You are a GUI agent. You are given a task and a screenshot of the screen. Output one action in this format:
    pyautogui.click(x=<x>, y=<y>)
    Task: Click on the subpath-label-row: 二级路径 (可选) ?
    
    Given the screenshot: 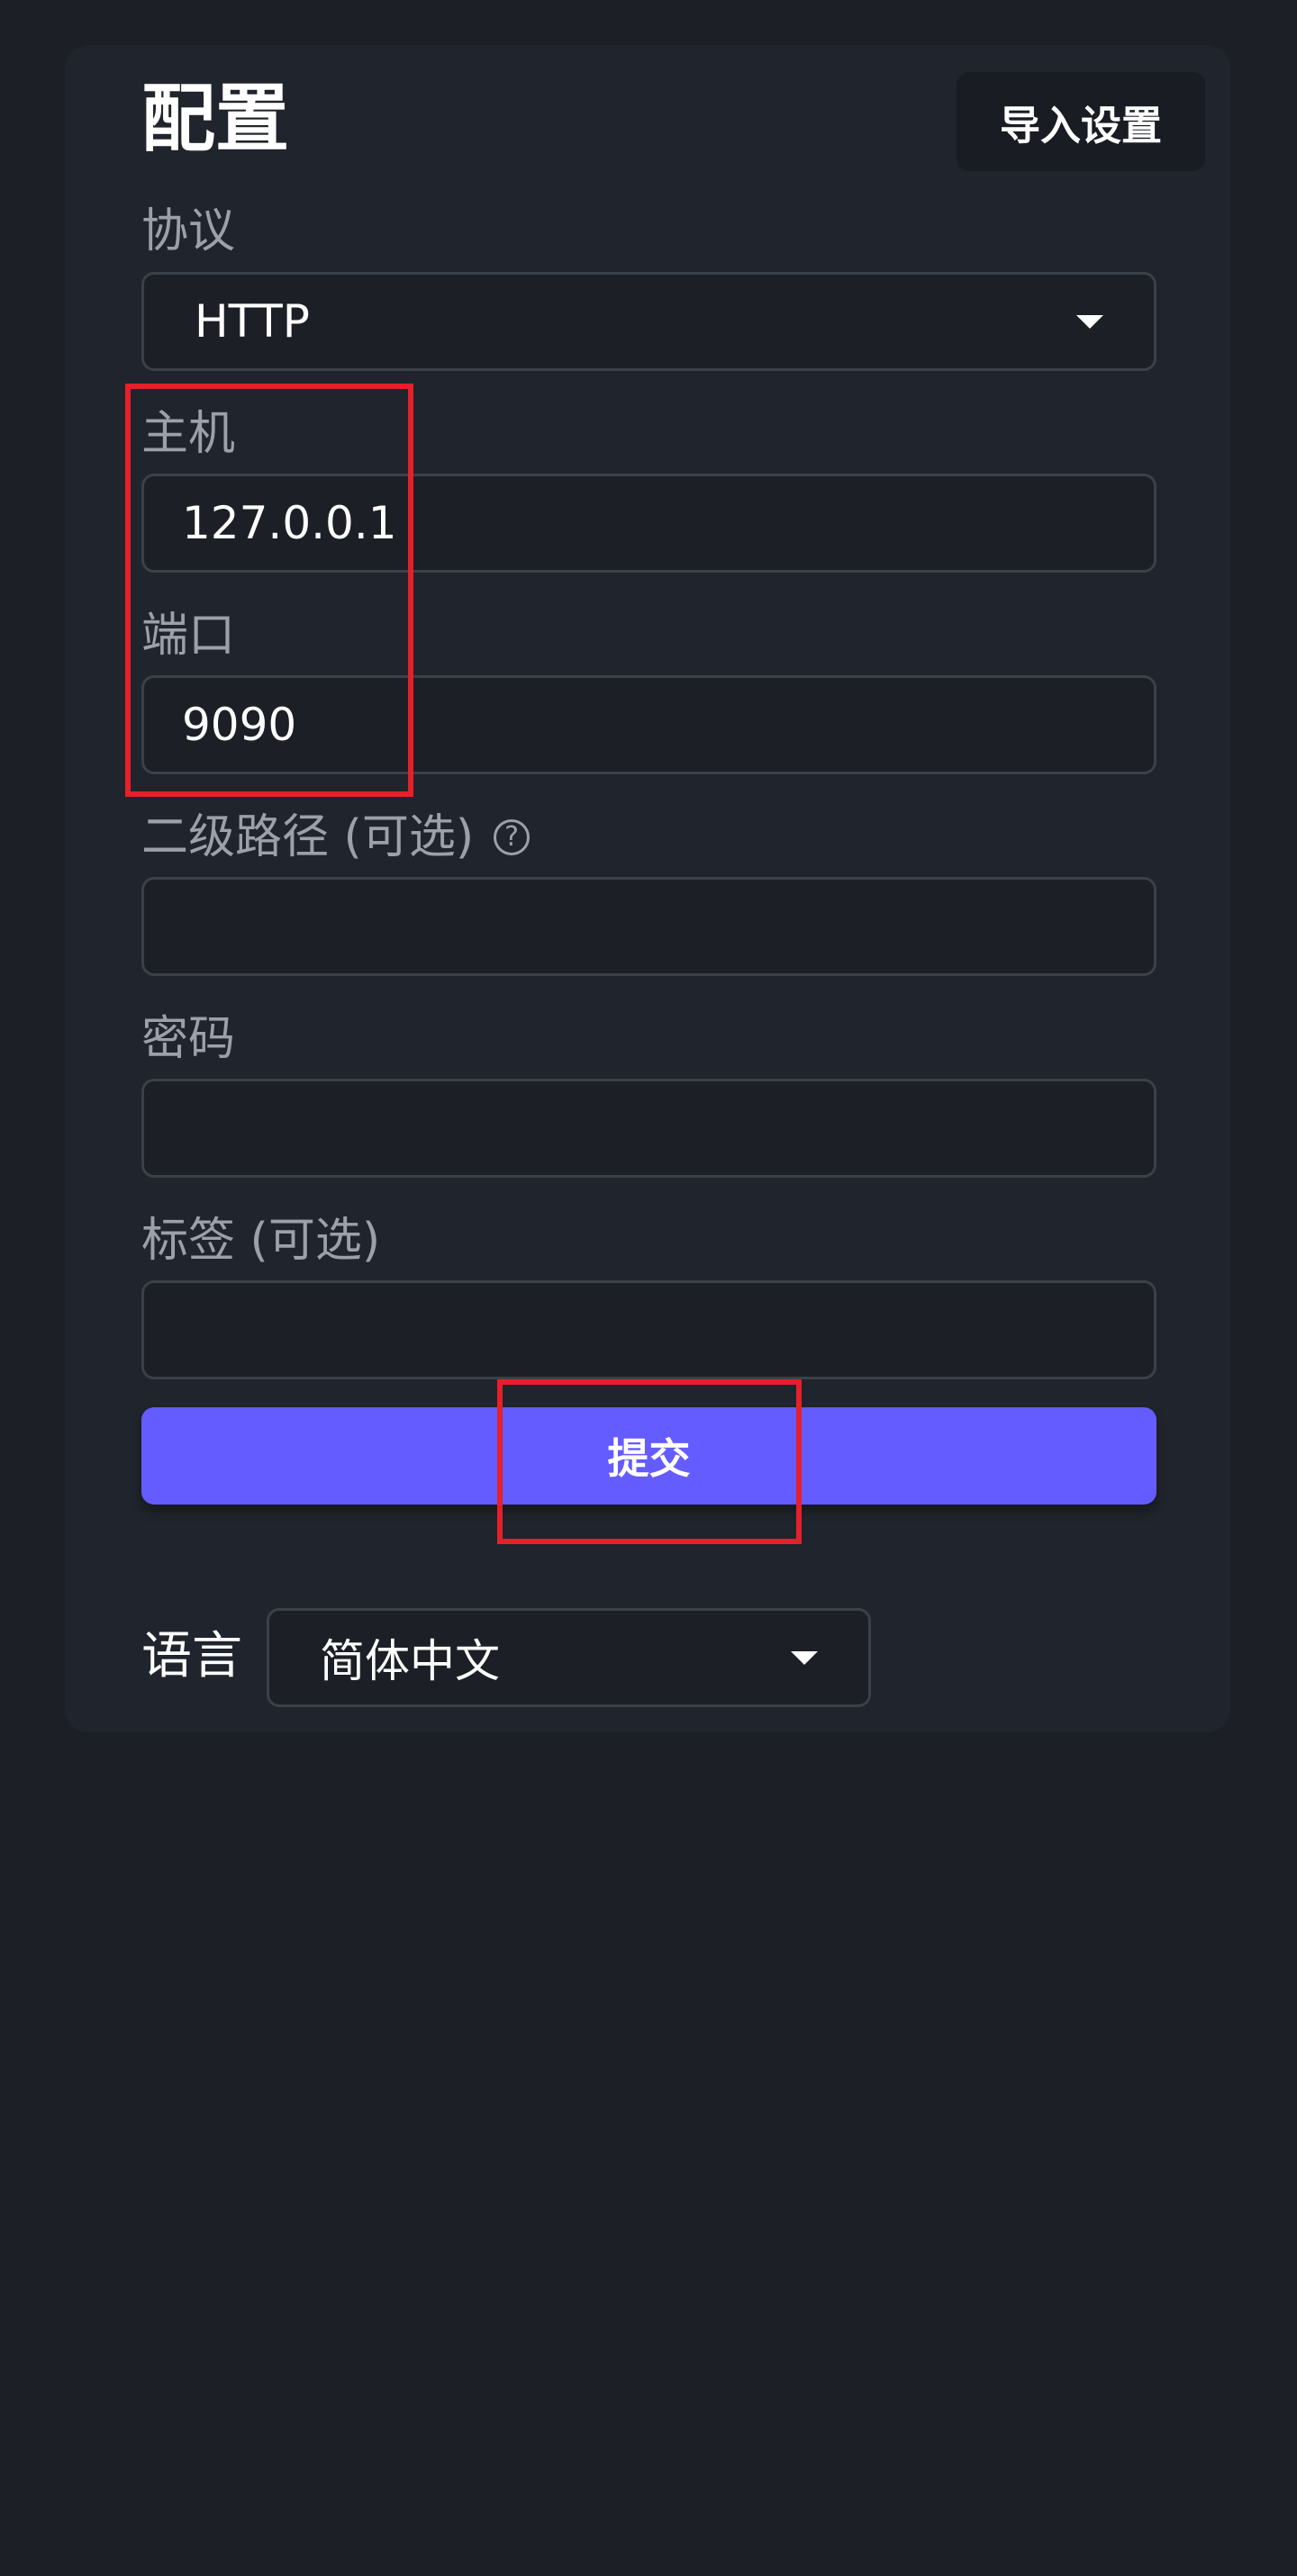 What is the action you would take?
    pyautogui.click(x=336, y=837)
    